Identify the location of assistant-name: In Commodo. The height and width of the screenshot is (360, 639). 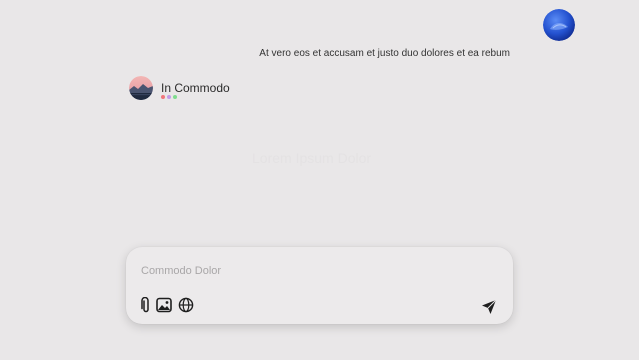
(195, 88).